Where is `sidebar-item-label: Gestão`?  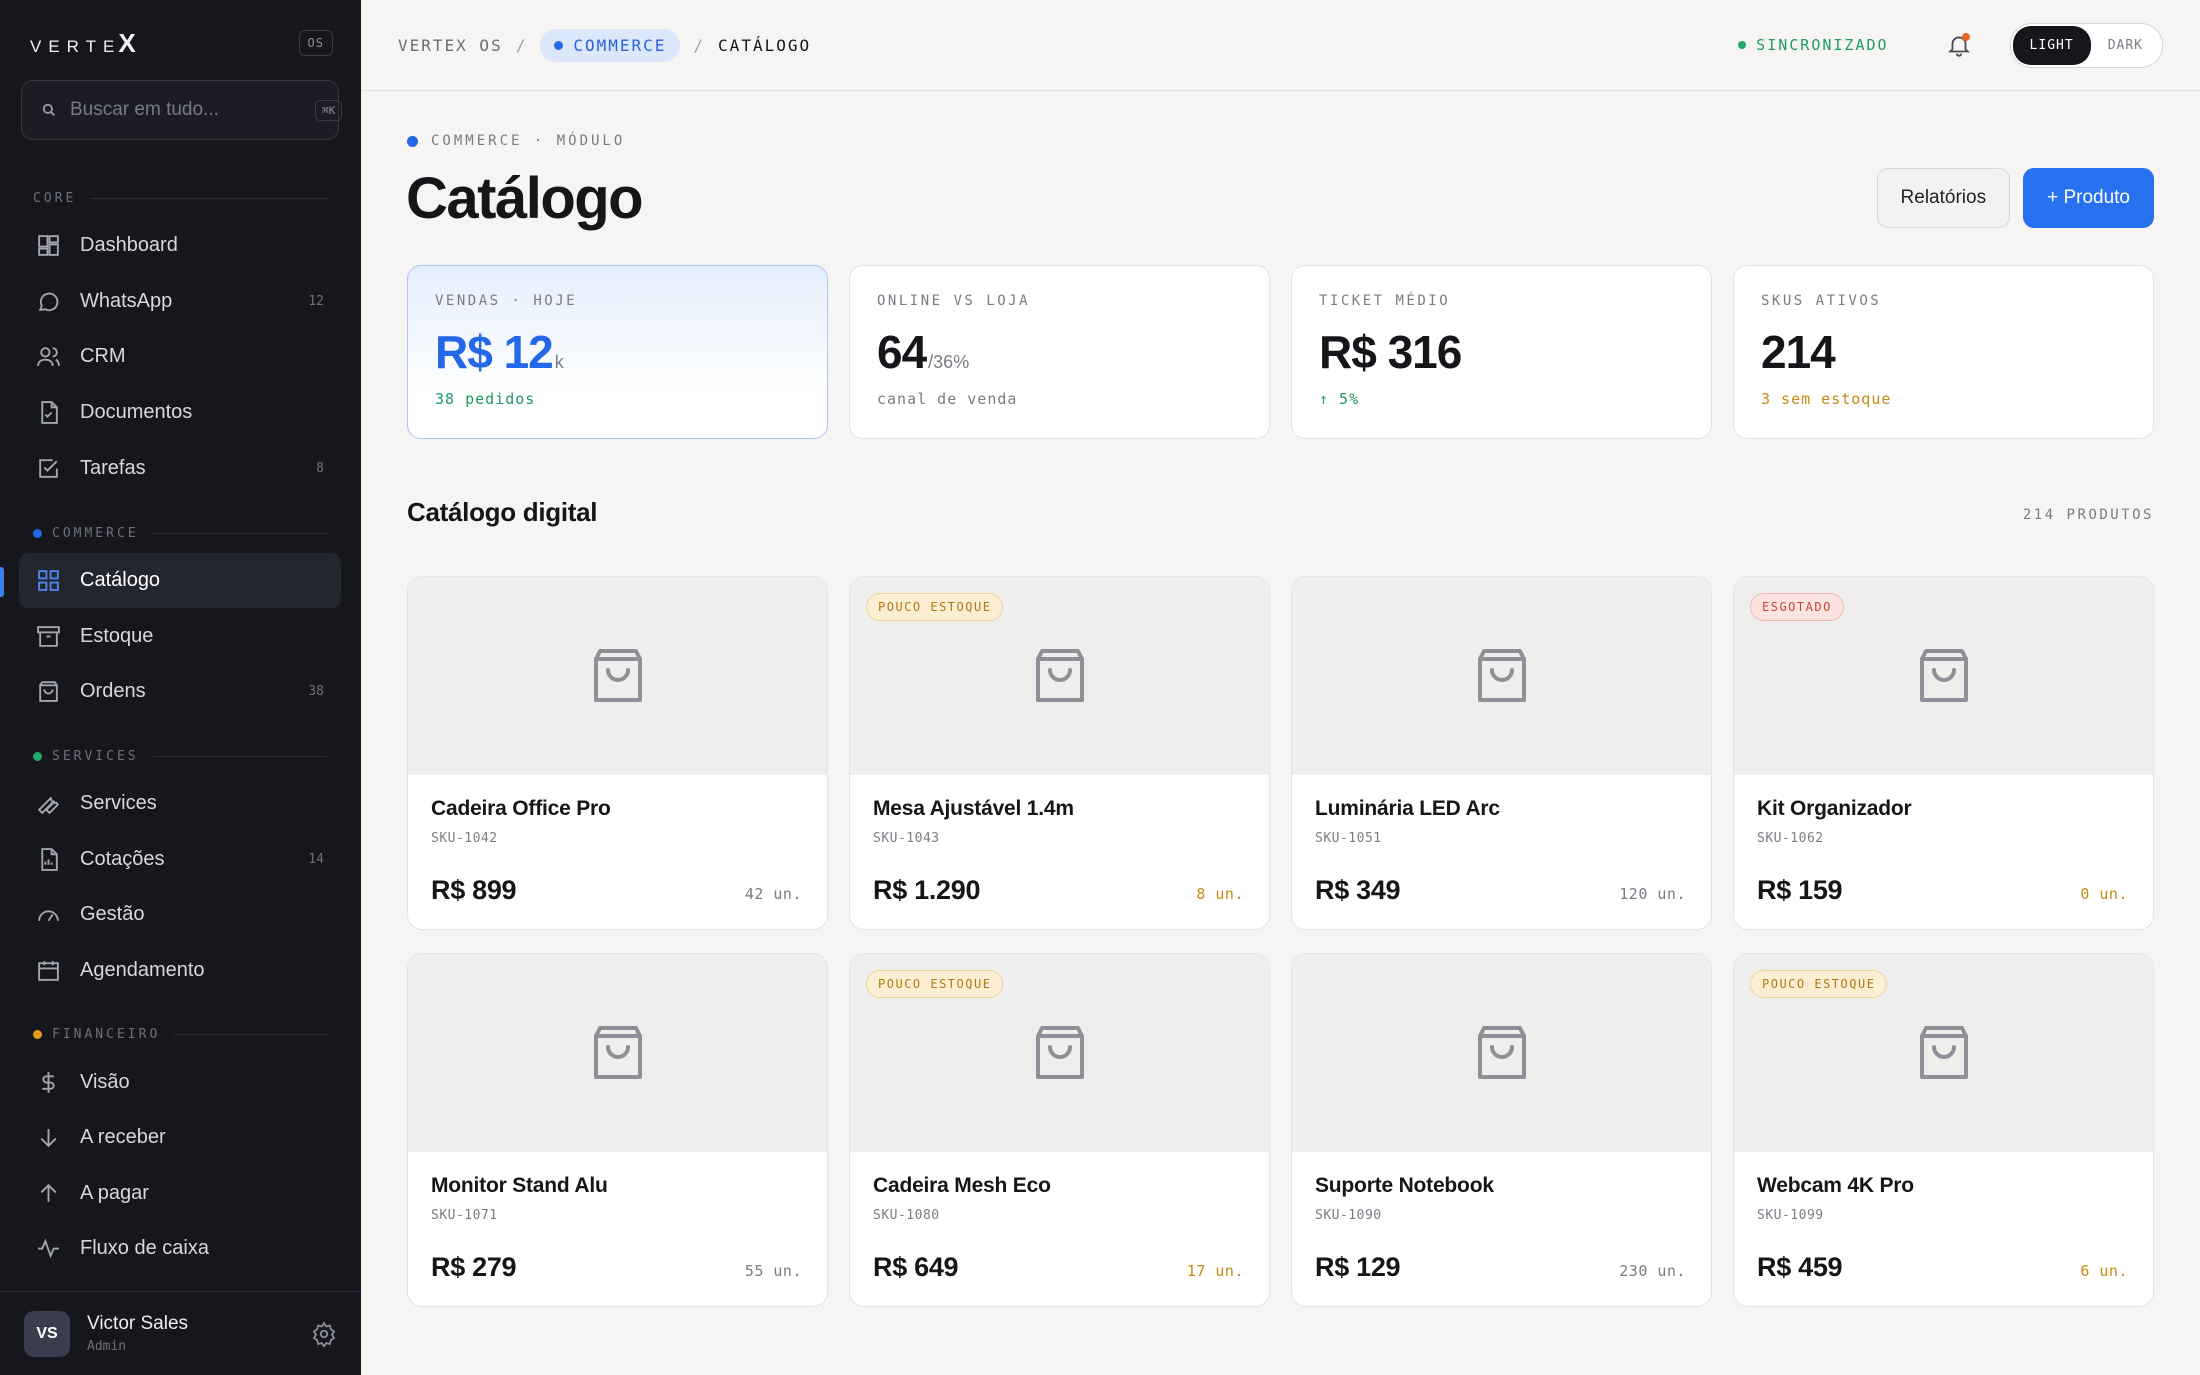
sidebar-item-label: Gestão is located at coordinates (112, 914).